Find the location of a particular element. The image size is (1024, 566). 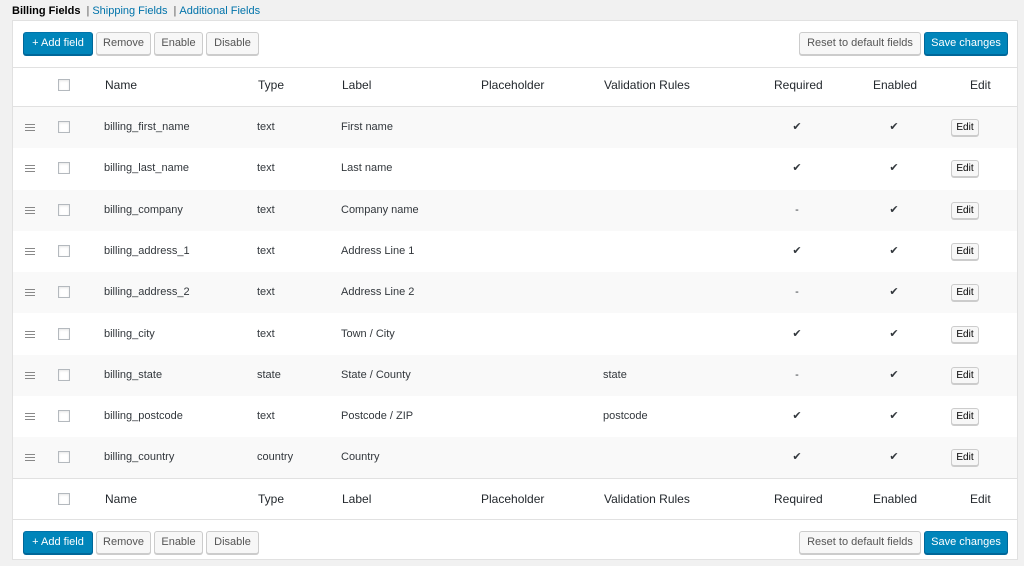

field-name: billing_postcode is located at coordinates (143, 416).